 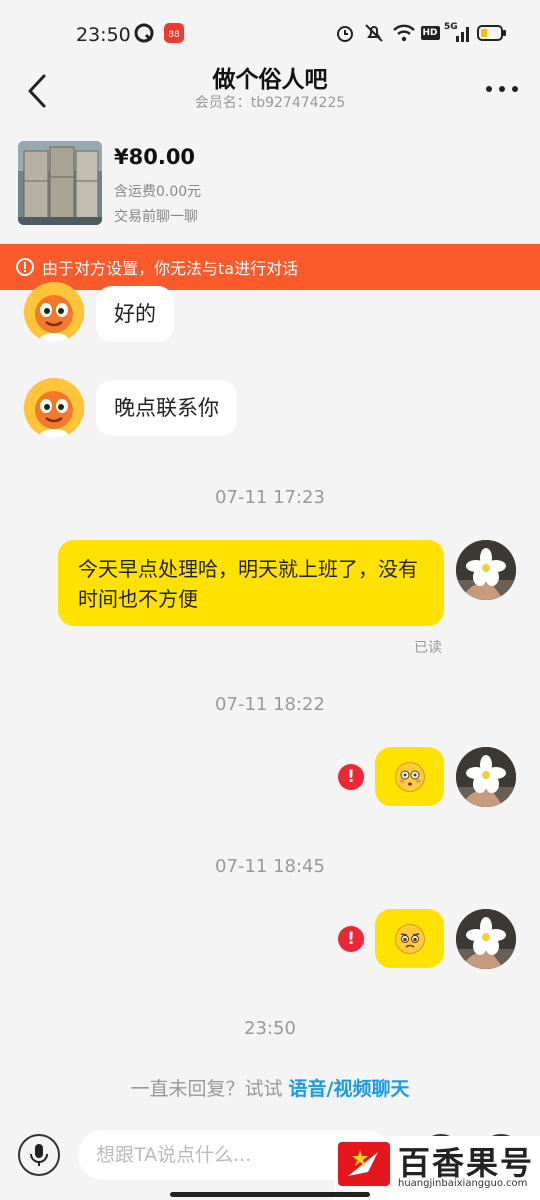 What do you see at coordinates (270, 80) in the screenshot?
I see `page-title: 做个俗人吧` at bounding box center [270, 80].